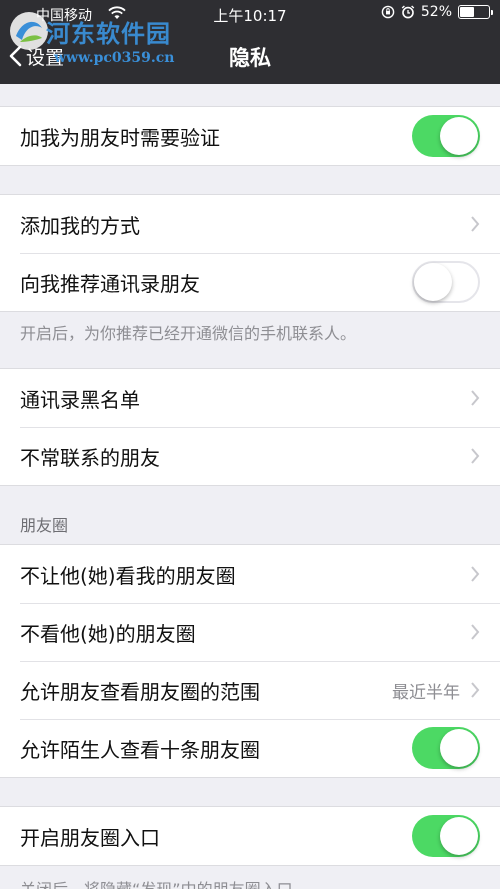  I want to click on battery-percent: 52%, so click(436, 12).